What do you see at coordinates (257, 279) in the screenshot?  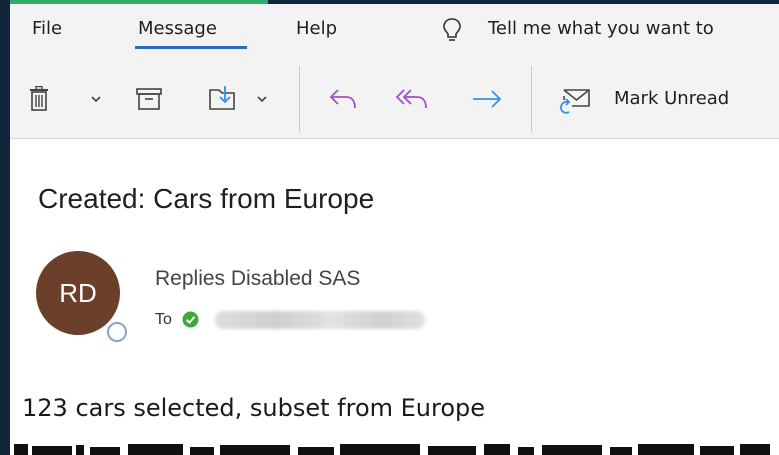 I see `sender-name: Replies Disabled SAS` at bounding box center [257, 279].